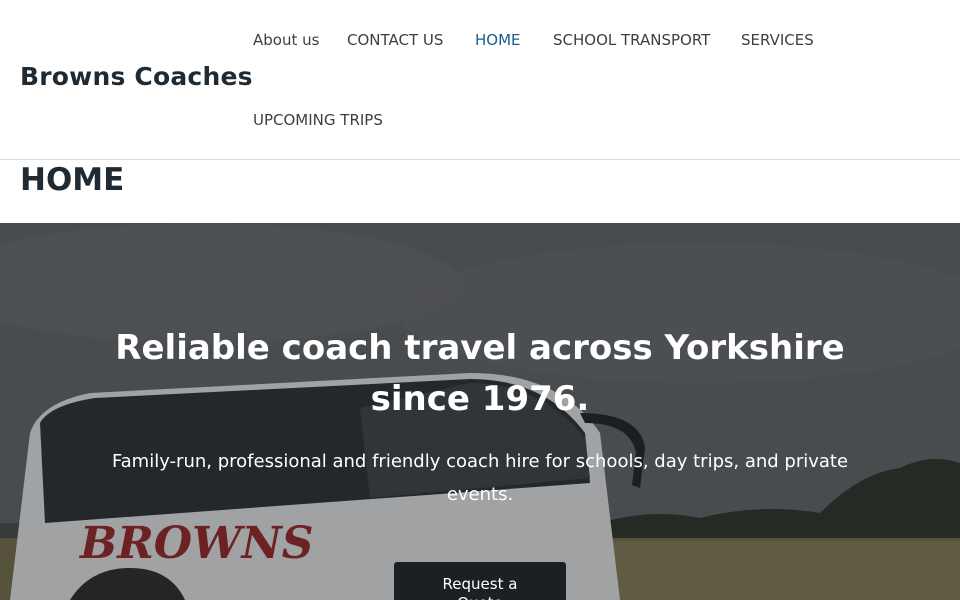  What do you see at coordinates (498, 40) in the screenshot?
I see `nav-item-home: HOME` at bounding box center [498, 40].